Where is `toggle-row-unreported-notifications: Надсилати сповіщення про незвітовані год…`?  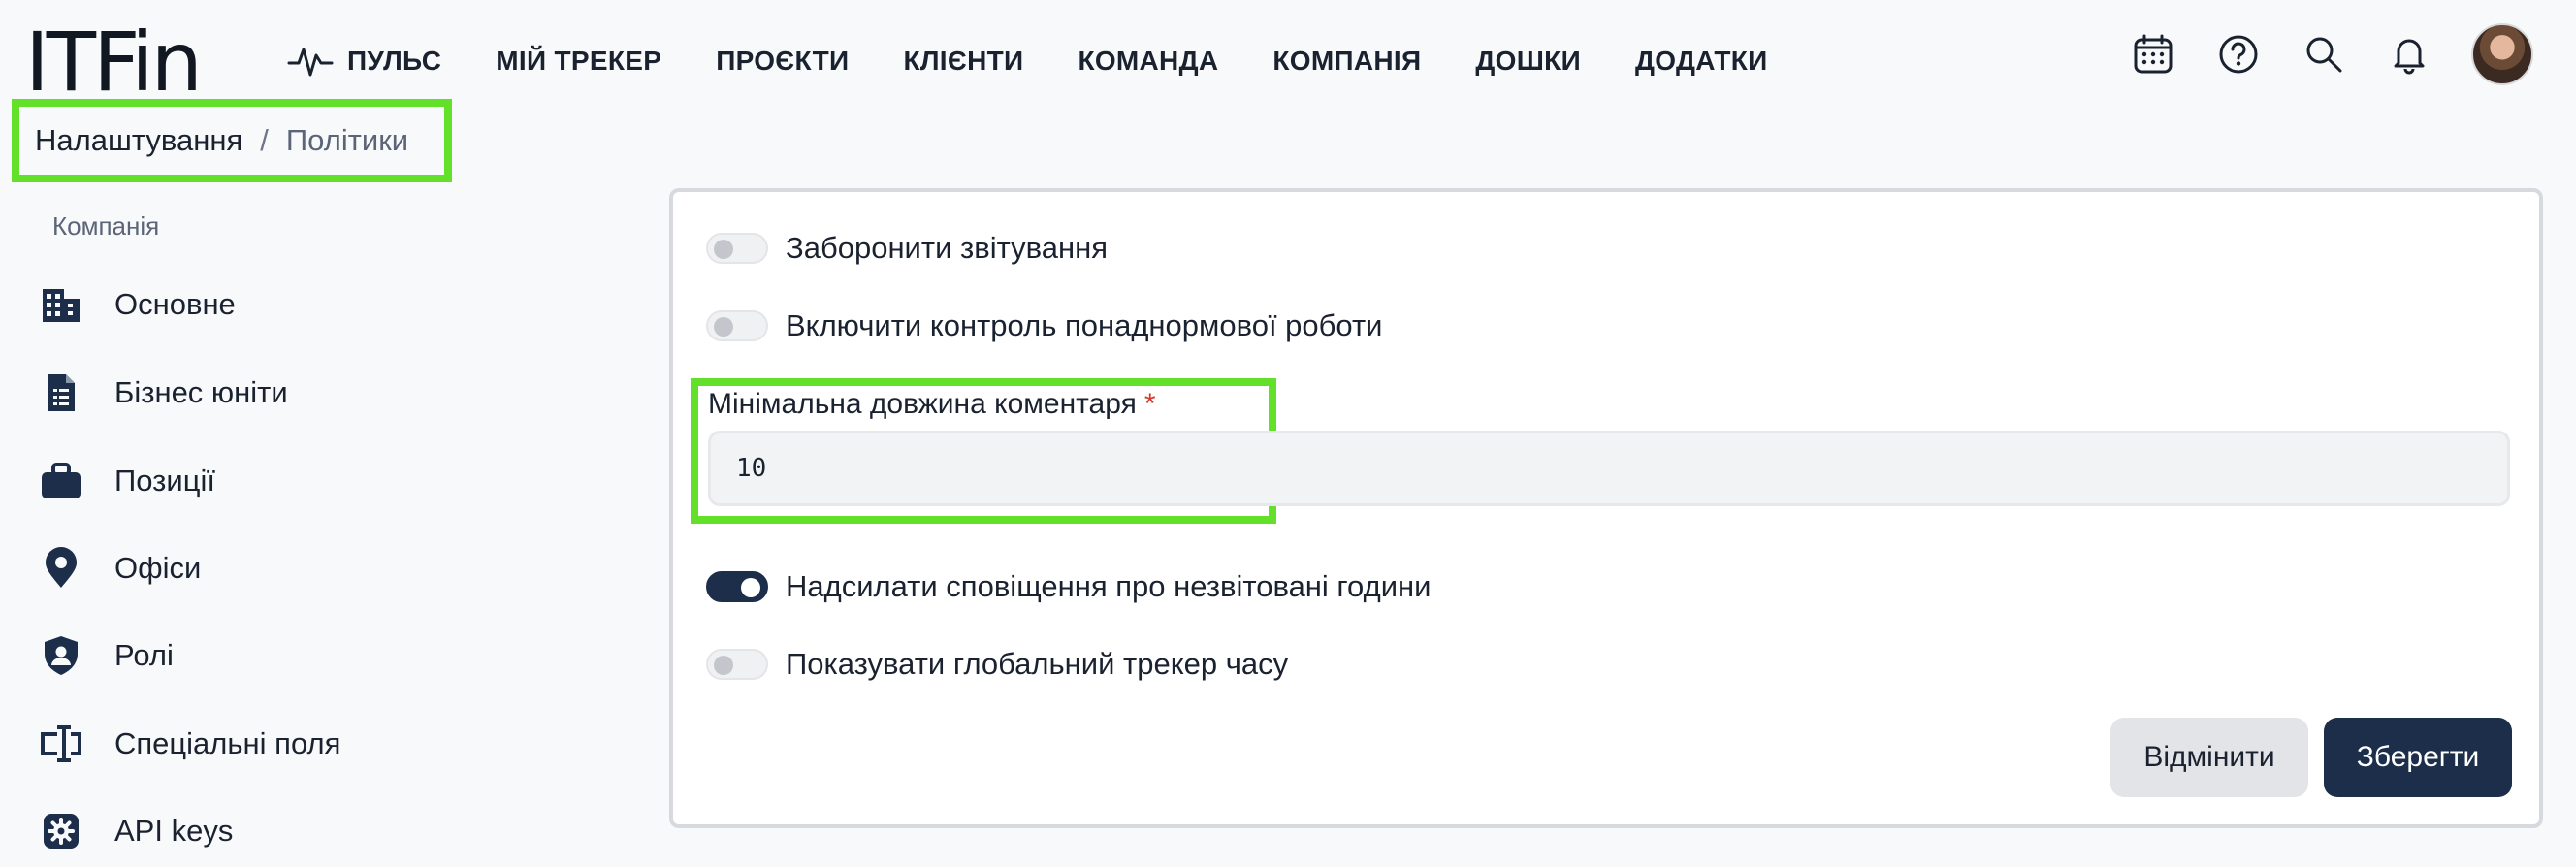 toggle-row-unreported-notifications: Надсилати сповіщення про незвітовані год… is located at coordinates (1068, 586).